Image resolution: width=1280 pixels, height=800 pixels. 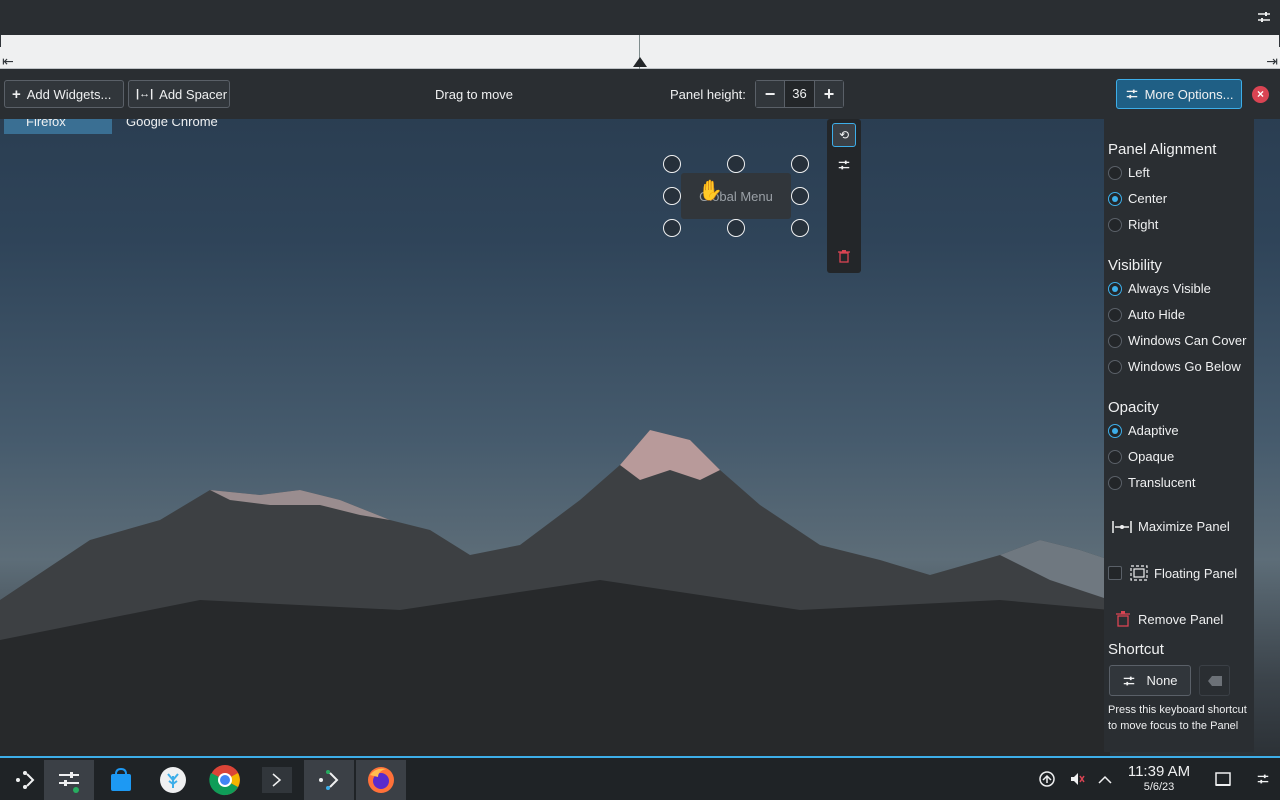 What do you see at coordinates (277, 780) in the screenshot?
I see `task-terminal` at bounding box center [277, 780].